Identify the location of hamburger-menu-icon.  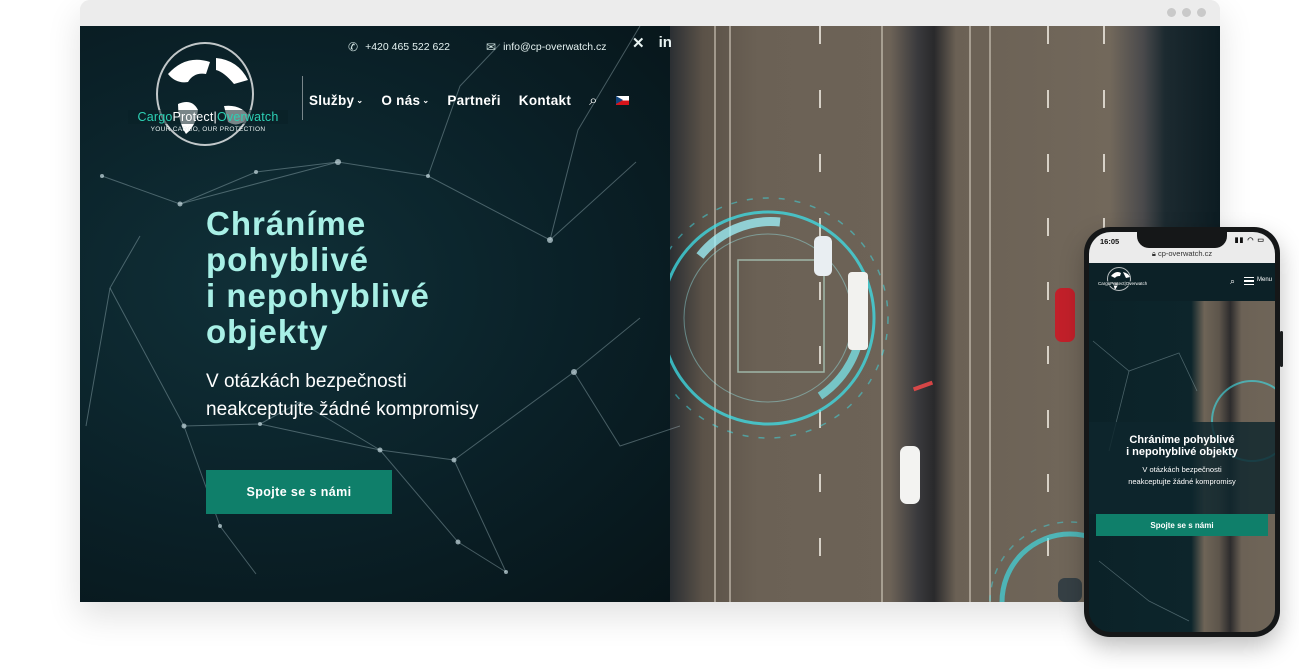
(1249, 281).